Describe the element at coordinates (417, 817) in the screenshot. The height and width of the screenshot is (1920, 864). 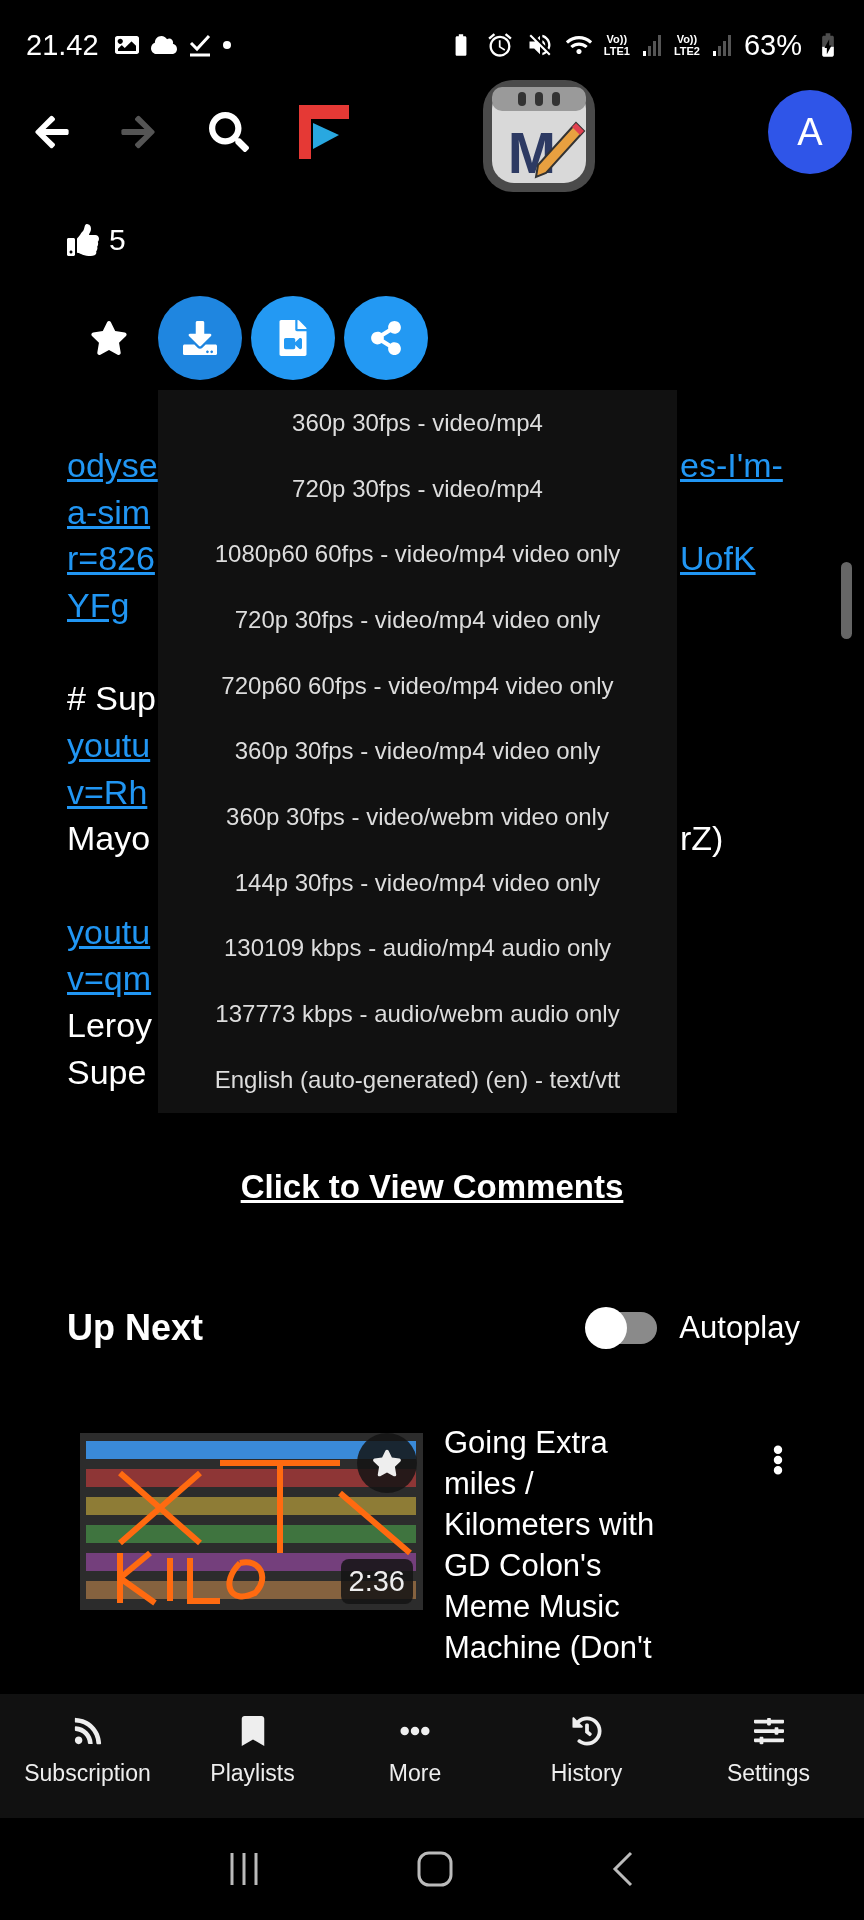
I see `format-option: 360p 30fps - video/webm video only` at that location.